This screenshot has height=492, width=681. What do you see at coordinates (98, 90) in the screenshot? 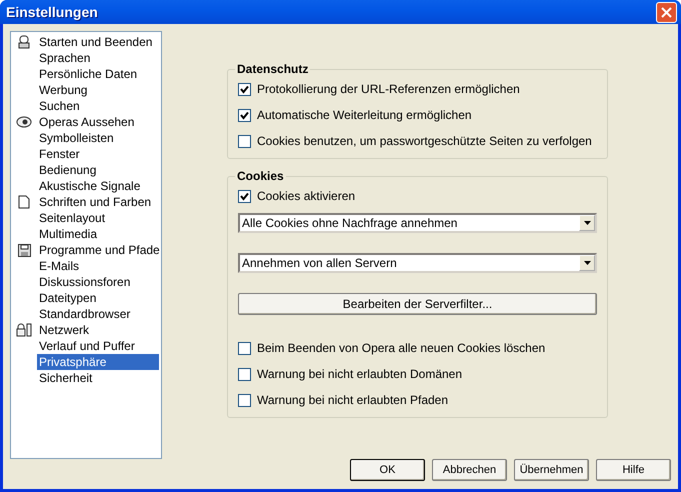
I see `sidebar-item: Werbung` at bounding box center [98, 90].